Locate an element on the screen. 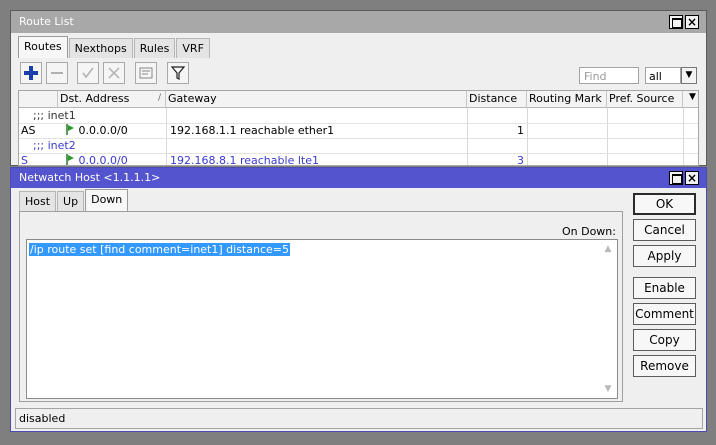  on-down-label: On Down: is located at coordinates (588, 231).